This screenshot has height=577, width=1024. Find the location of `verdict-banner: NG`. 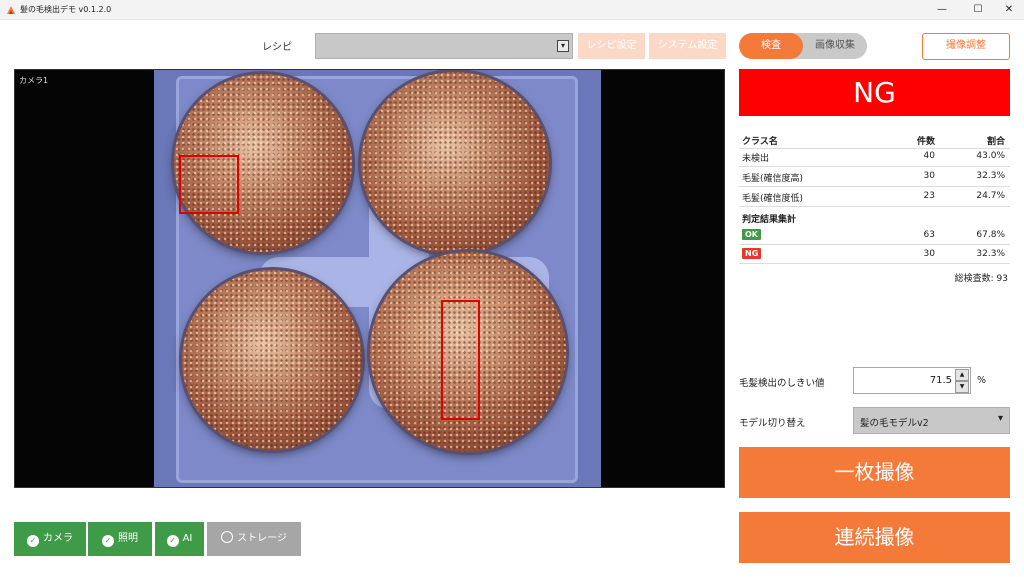

verdict-banner: NG is located at coordinates (874, 92).